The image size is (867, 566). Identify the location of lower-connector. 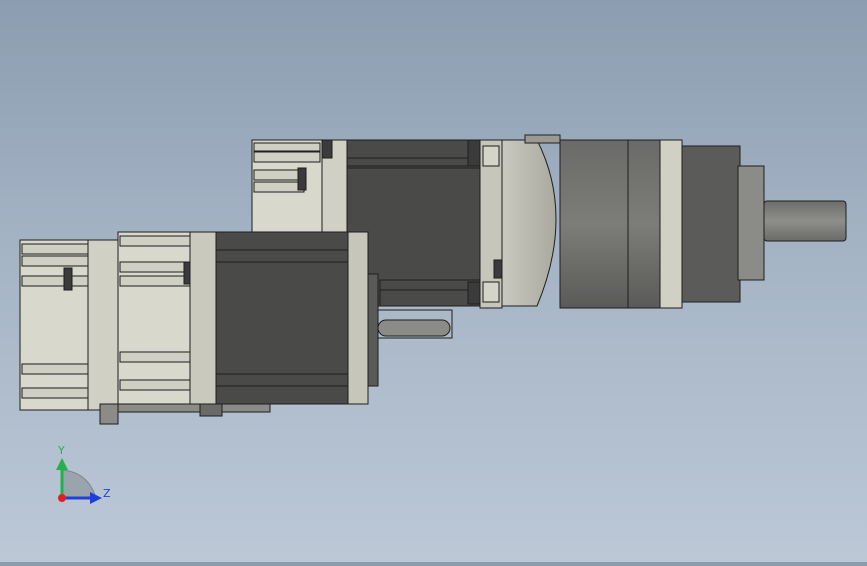
(109, 414).